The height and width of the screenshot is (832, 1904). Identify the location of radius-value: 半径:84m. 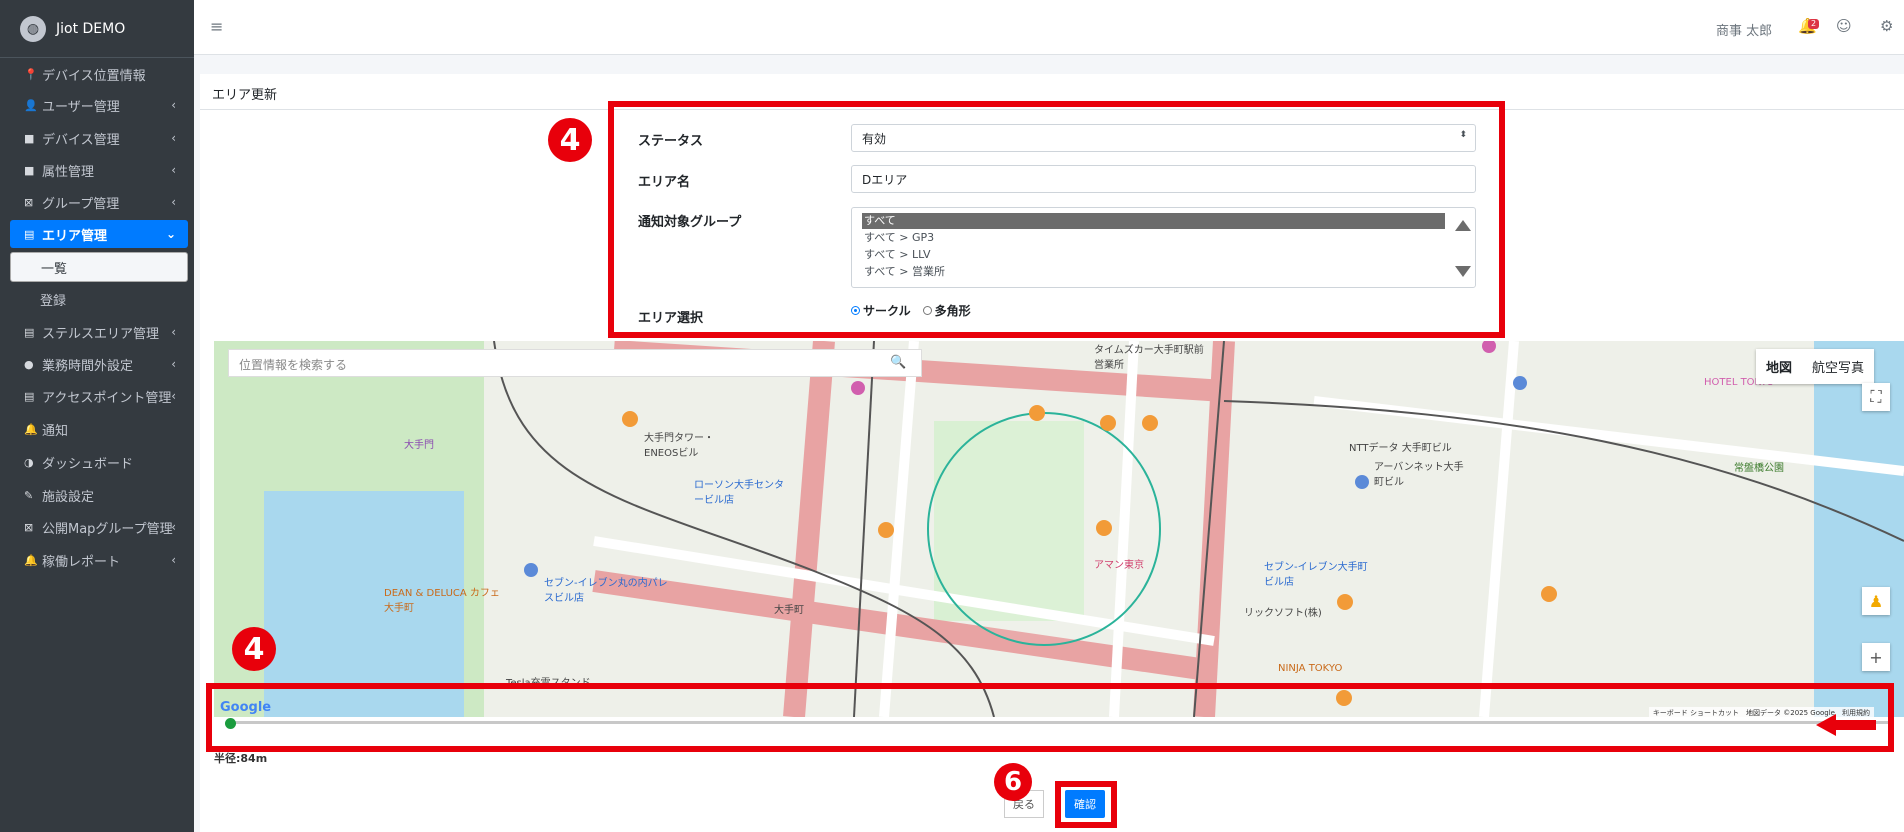
(241, 758).